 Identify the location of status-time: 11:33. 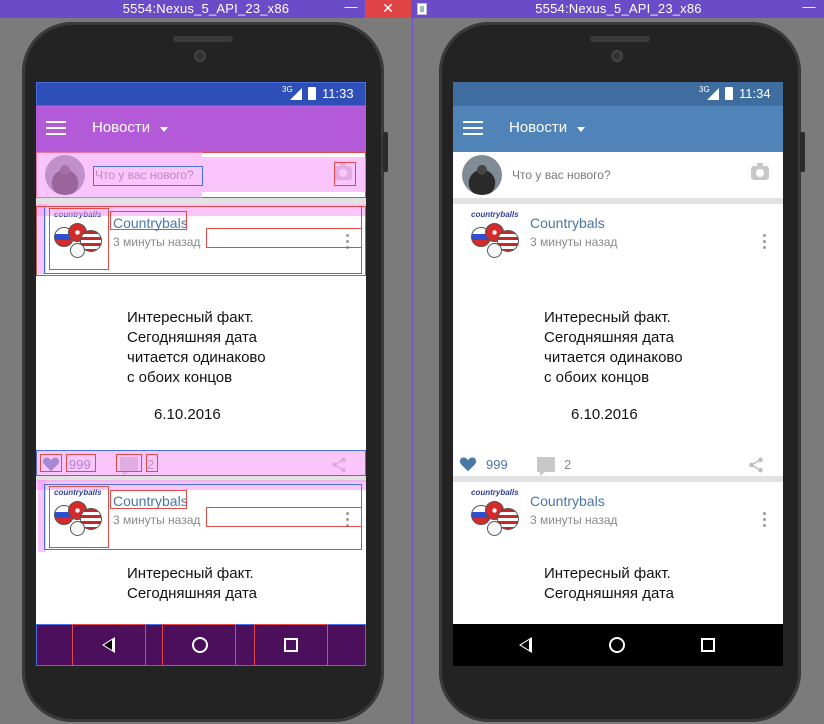
(338, 93).